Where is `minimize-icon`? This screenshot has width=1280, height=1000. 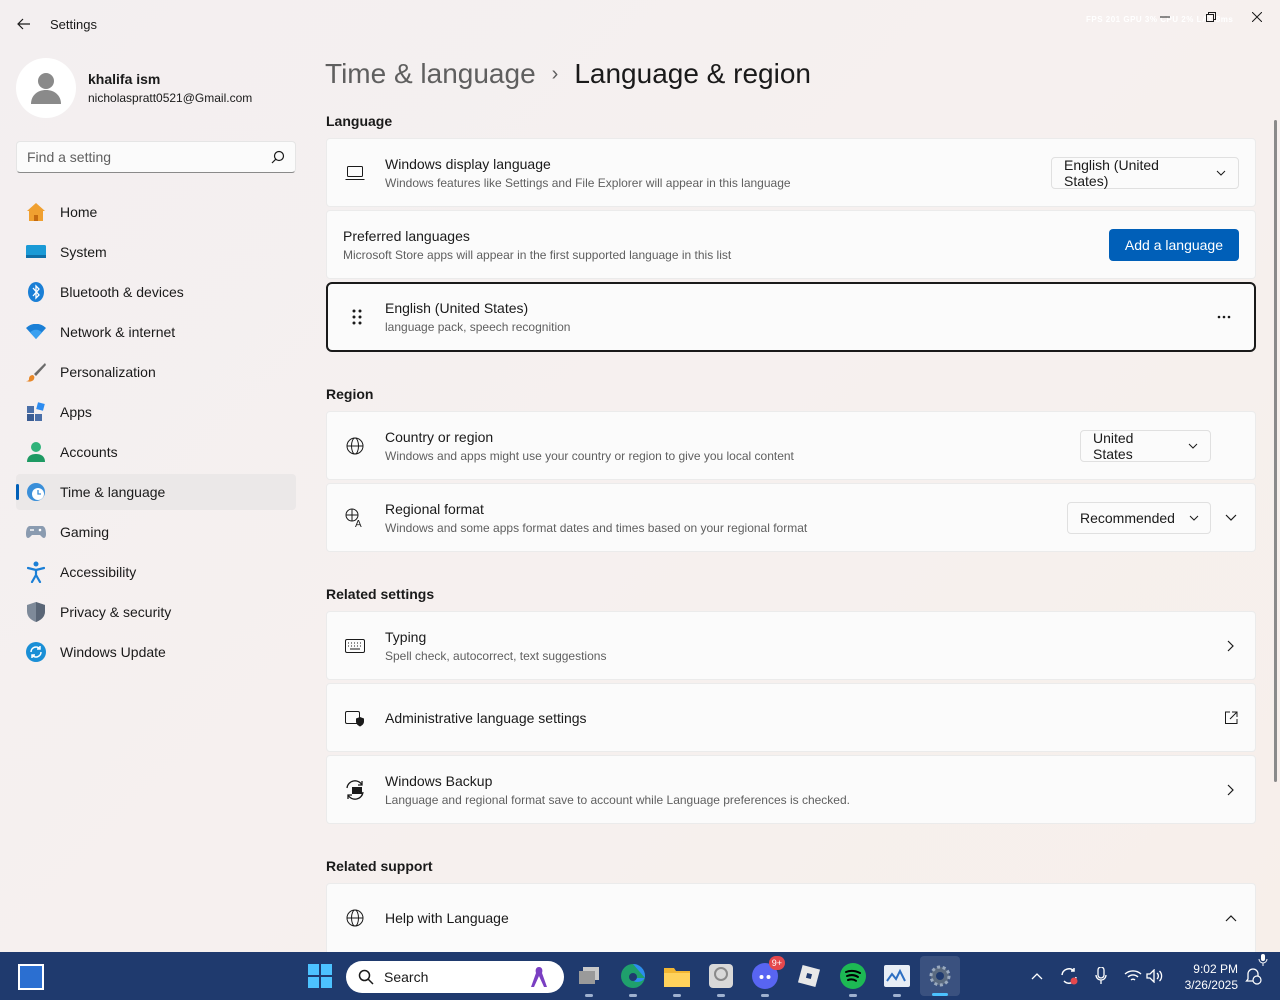
minimize-icon is located at coordinates (1165, 17).